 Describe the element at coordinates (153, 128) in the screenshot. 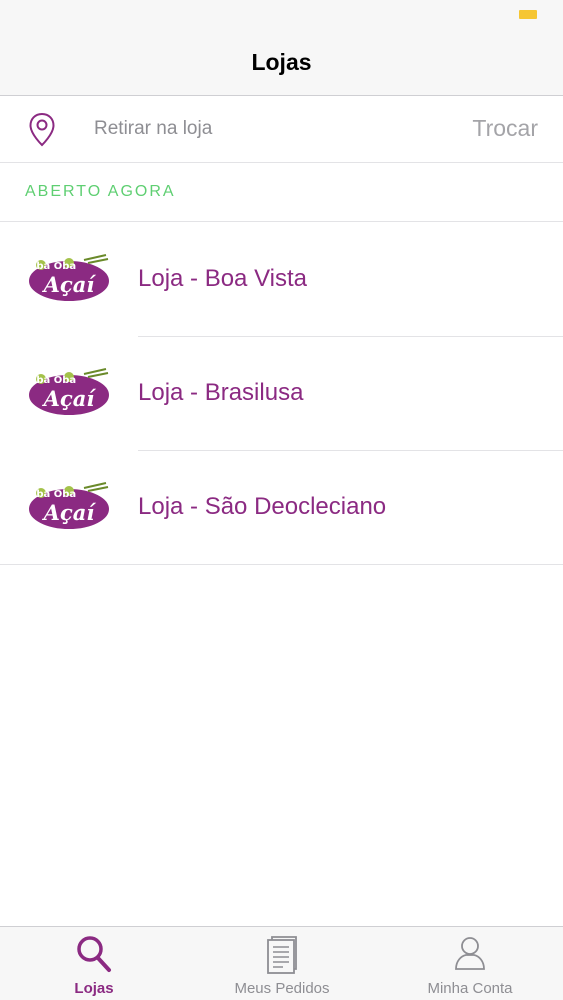

I see `pickup-label: Retirar na loja` at that location.